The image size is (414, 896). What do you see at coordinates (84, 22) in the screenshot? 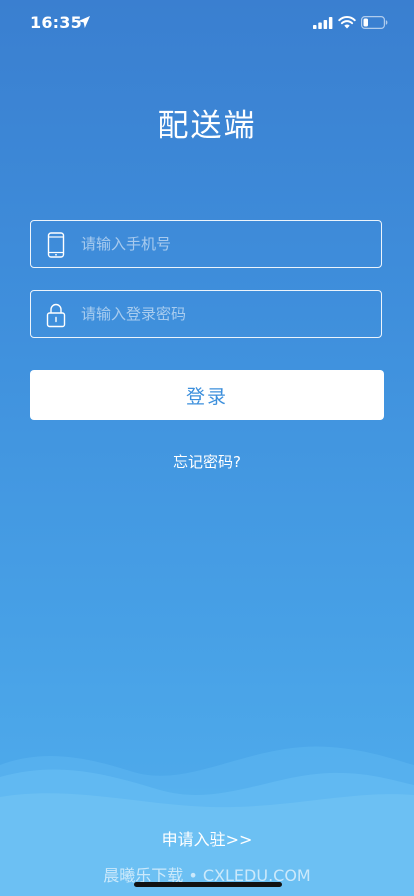
I see `location-arrow-icon` at bounding box center [84, 22].